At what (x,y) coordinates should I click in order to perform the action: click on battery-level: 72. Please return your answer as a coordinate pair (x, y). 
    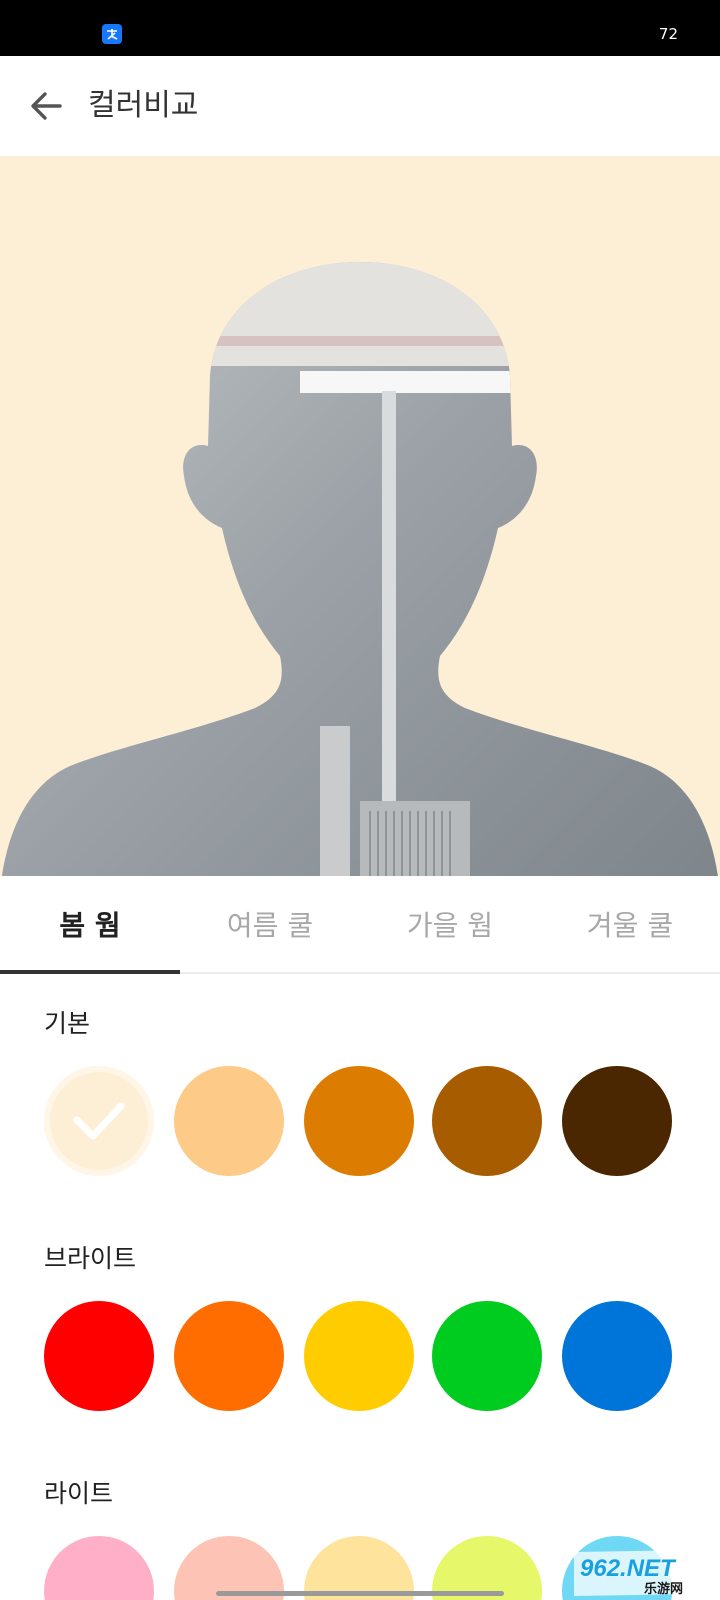
    Looking at the image, I should click on (668, 34).